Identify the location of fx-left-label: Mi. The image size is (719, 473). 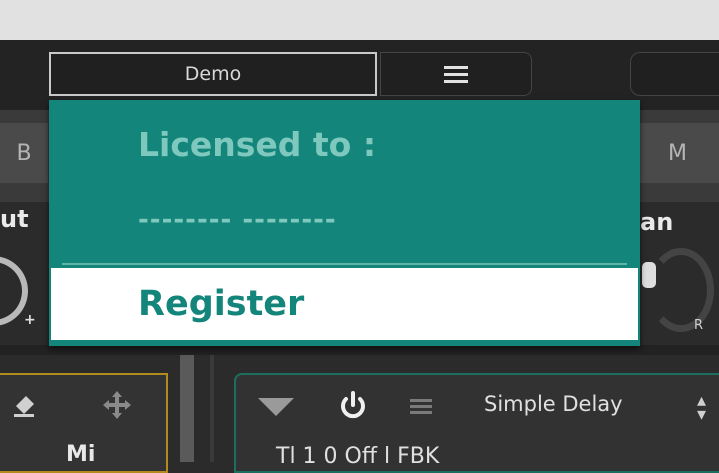
(81, 454).